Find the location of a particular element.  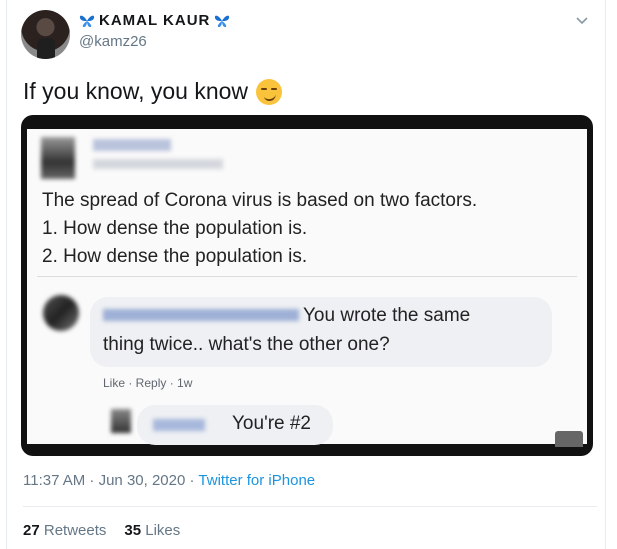

display-name: KAMAL KAUR is located at coordinates (154, 20).